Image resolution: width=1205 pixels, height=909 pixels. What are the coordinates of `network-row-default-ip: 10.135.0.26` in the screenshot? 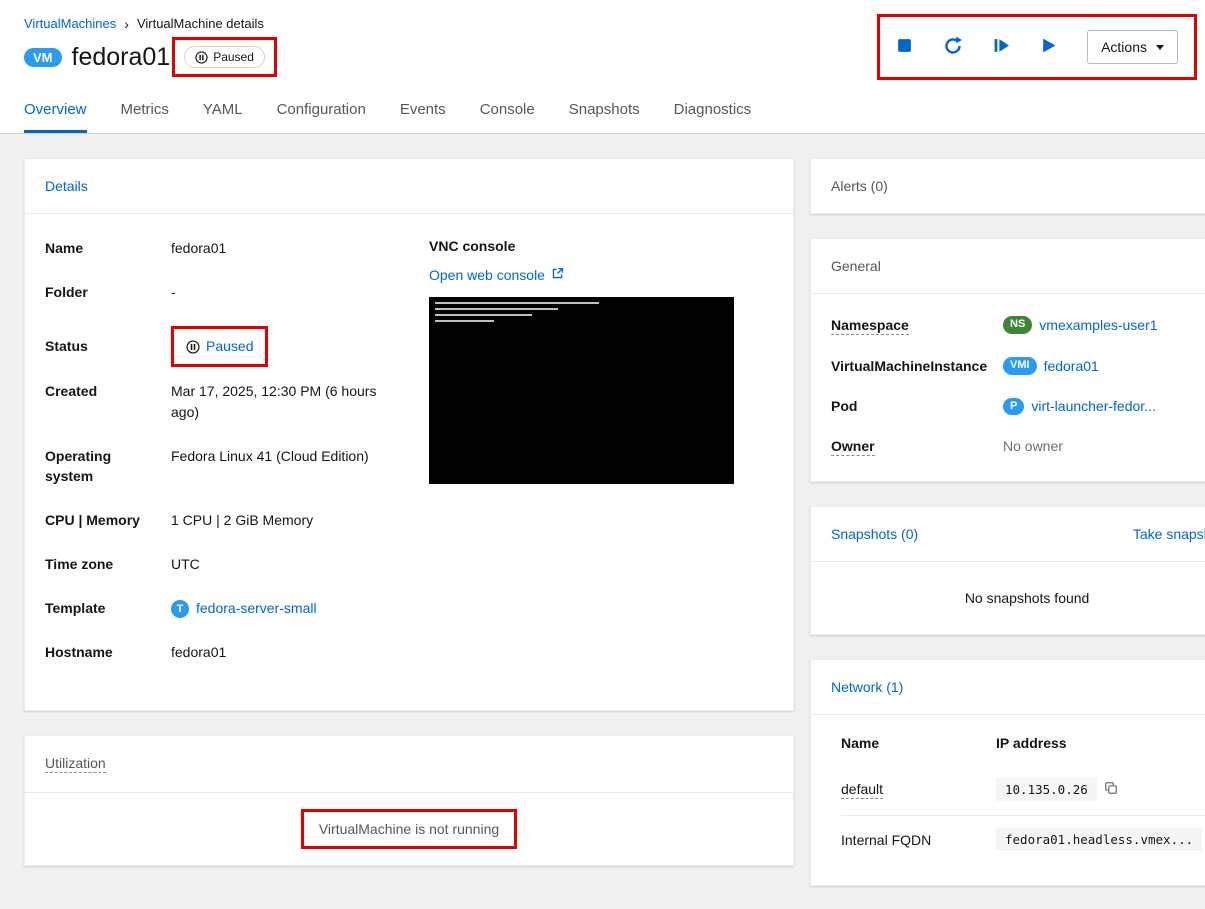 It's located at (1100, 790).